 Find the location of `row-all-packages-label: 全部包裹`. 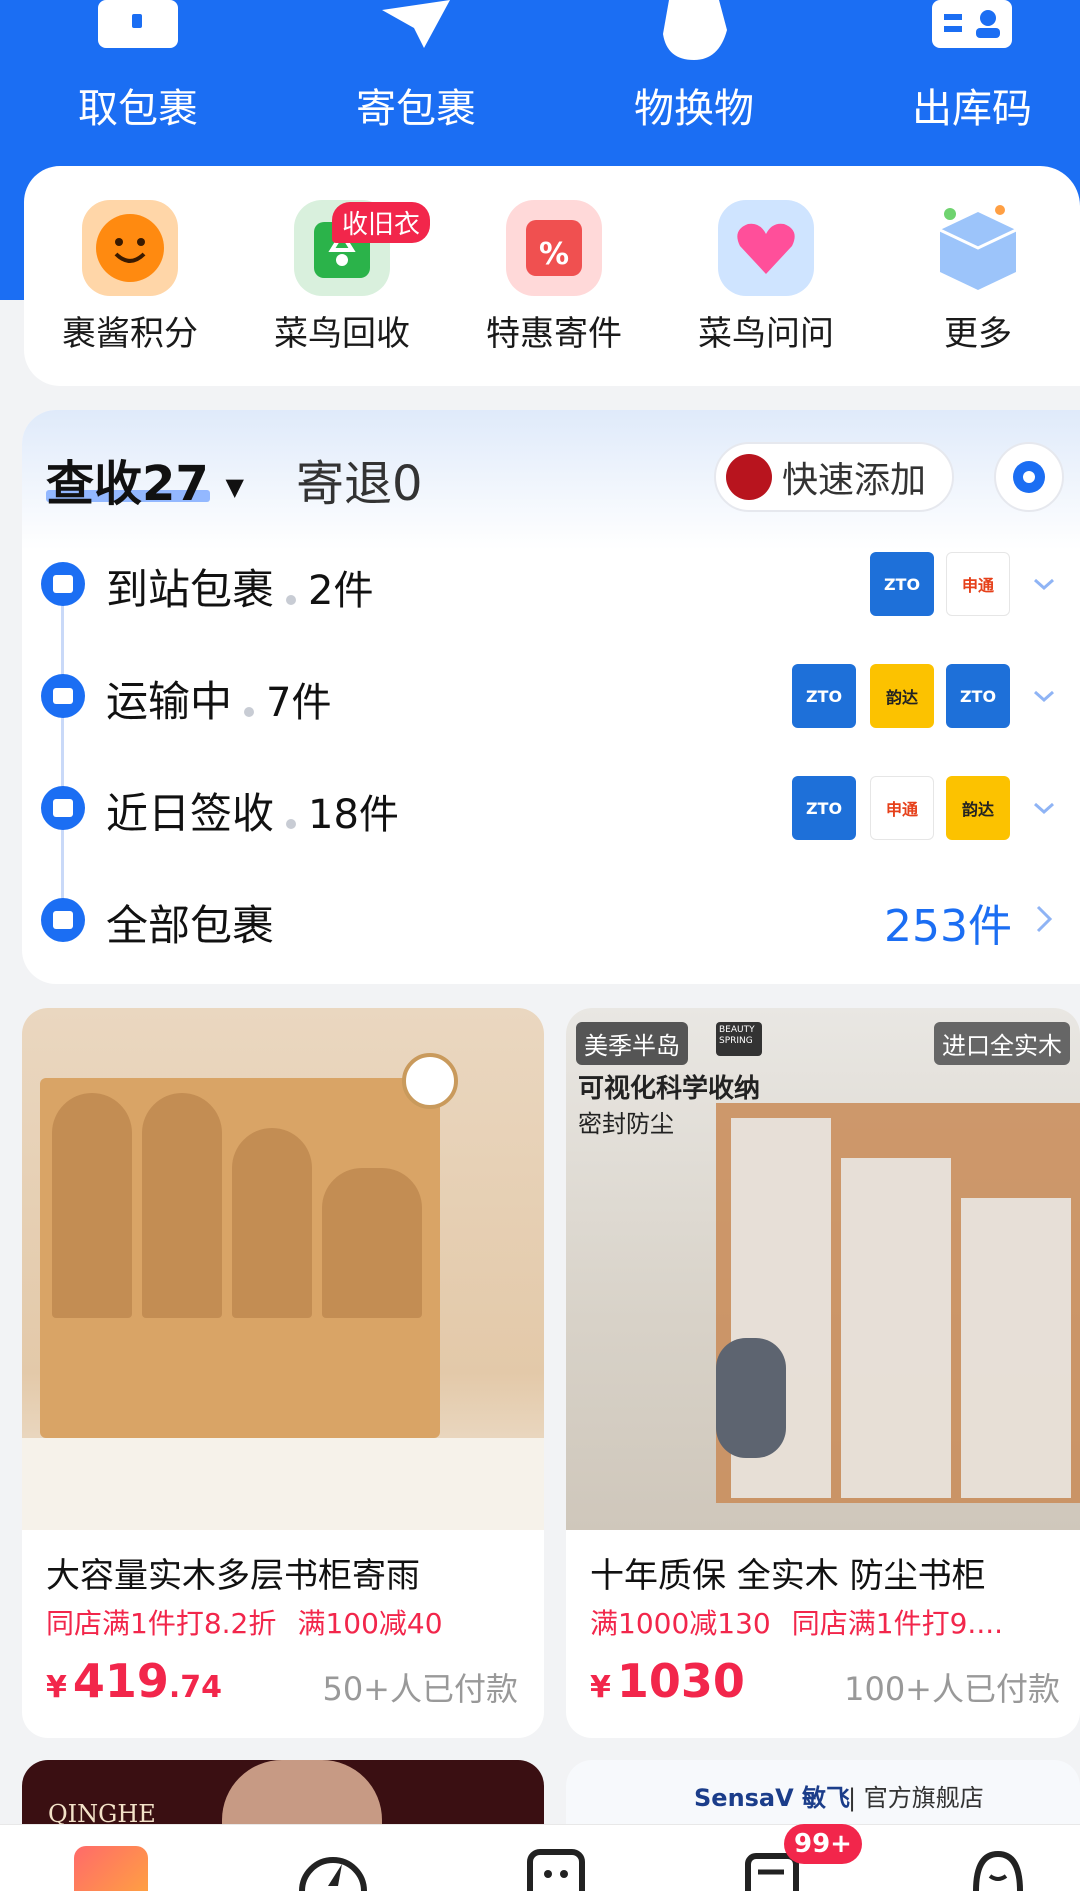

row-all-packages-label: 全部包裹 is located at coordinates (190, 925).